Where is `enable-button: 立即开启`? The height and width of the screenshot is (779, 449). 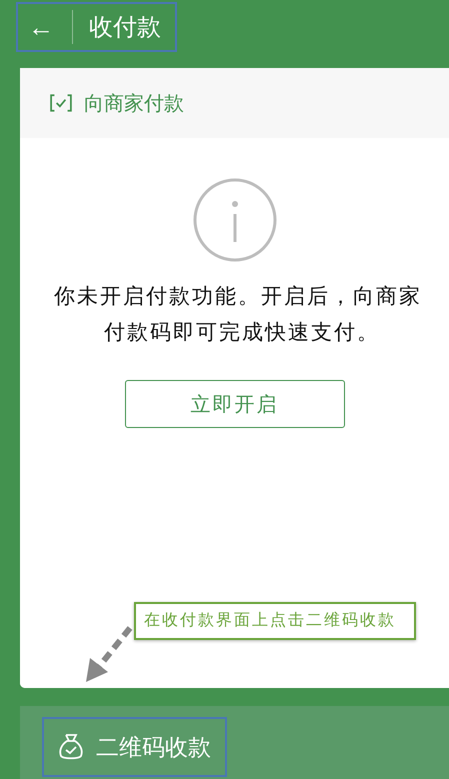 enable-button: 立即开启 is located at coordinates (234, 404).